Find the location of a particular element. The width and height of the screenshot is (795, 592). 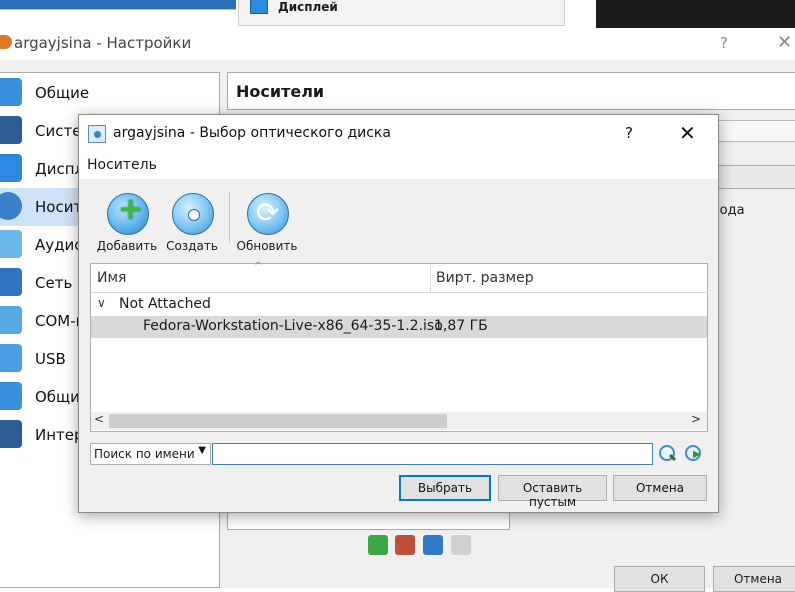

cancel-button: Отмена is located at coordinates (660, 488).